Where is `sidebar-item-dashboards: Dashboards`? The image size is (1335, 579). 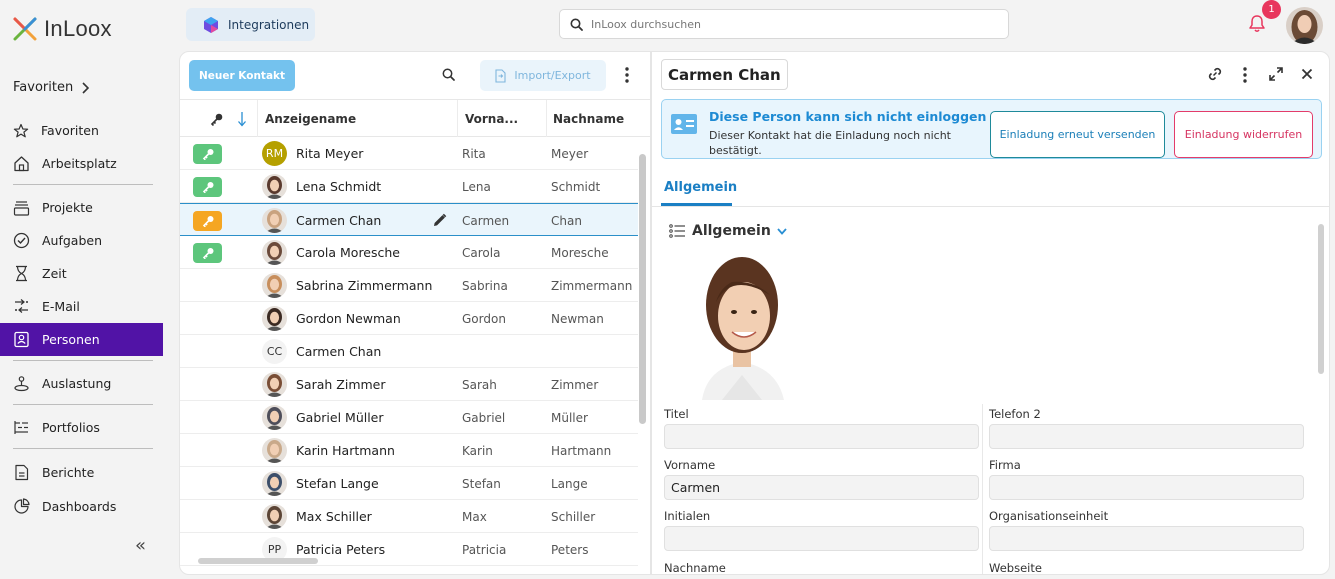 sidebar-item-dashboards: Dashboards is located at coordinates (81, 506).